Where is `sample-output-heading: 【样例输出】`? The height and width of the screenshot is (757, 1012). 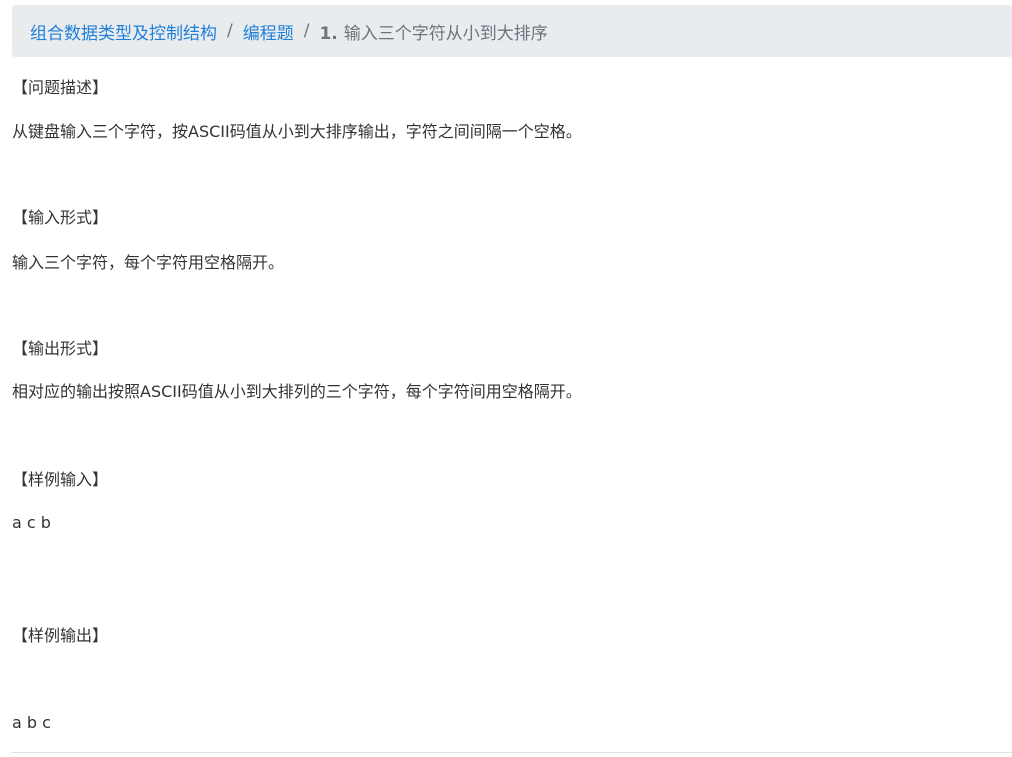
sample-output-heading: 【样例输出】 is located at coordinates (60, 635).